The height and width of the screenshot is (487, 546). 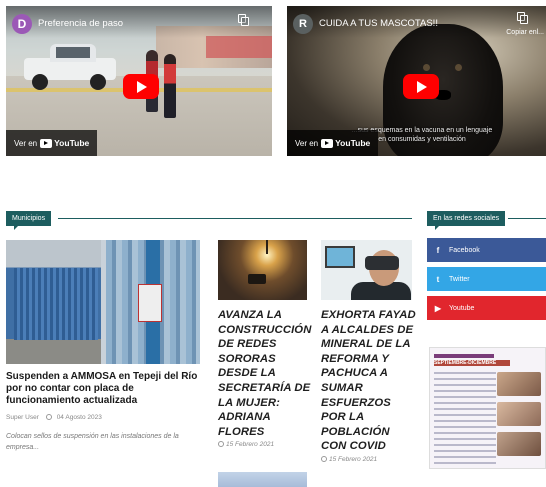 What do you see at coordinates (464, 250) in the screenshot?
I see `facebook-label: Facebook` at bounding box center [464, 250].